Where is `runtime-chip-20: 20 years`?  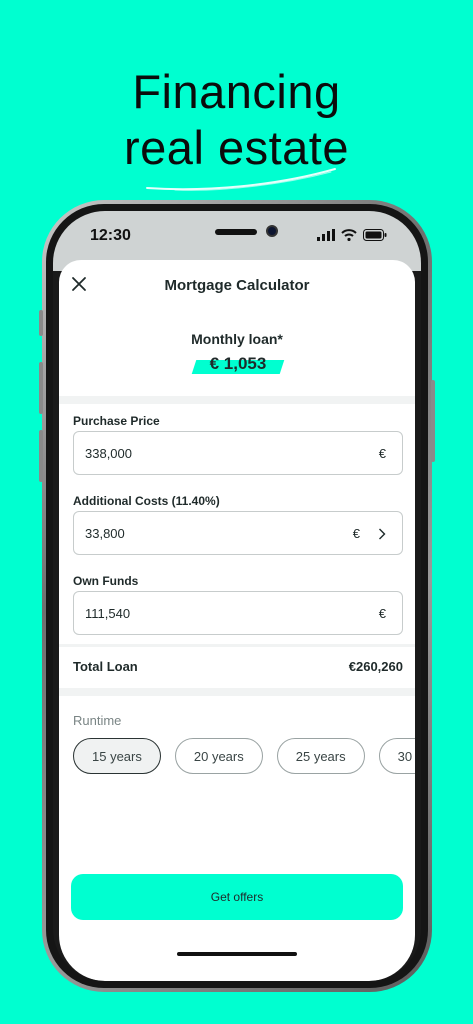
runtime-chip-20: 20 years is located at coordinates (218, 756).